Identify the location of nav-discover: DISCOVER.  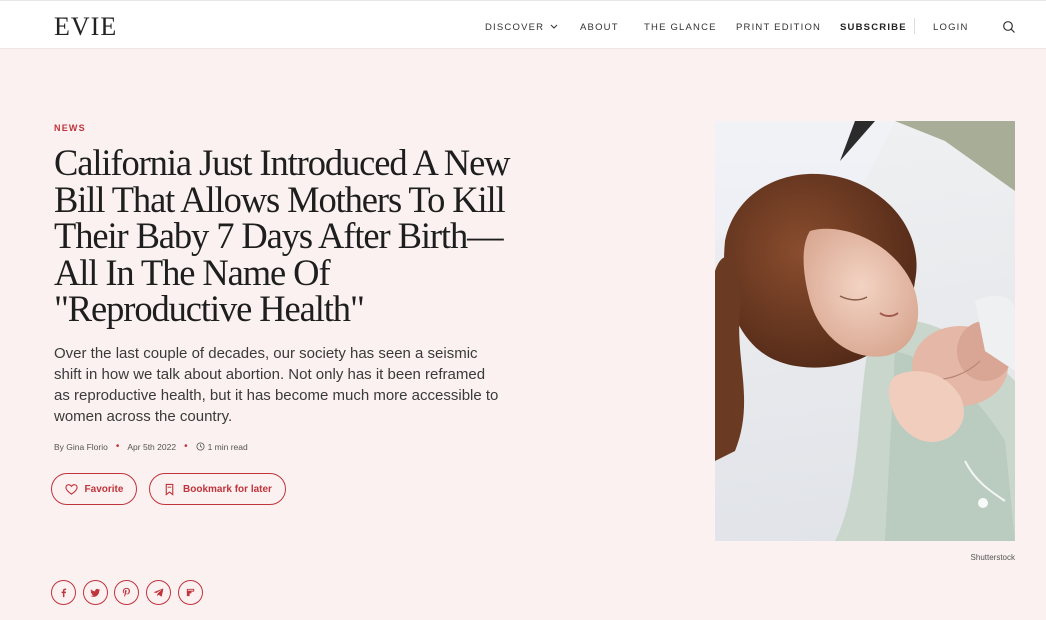
(521, 27).